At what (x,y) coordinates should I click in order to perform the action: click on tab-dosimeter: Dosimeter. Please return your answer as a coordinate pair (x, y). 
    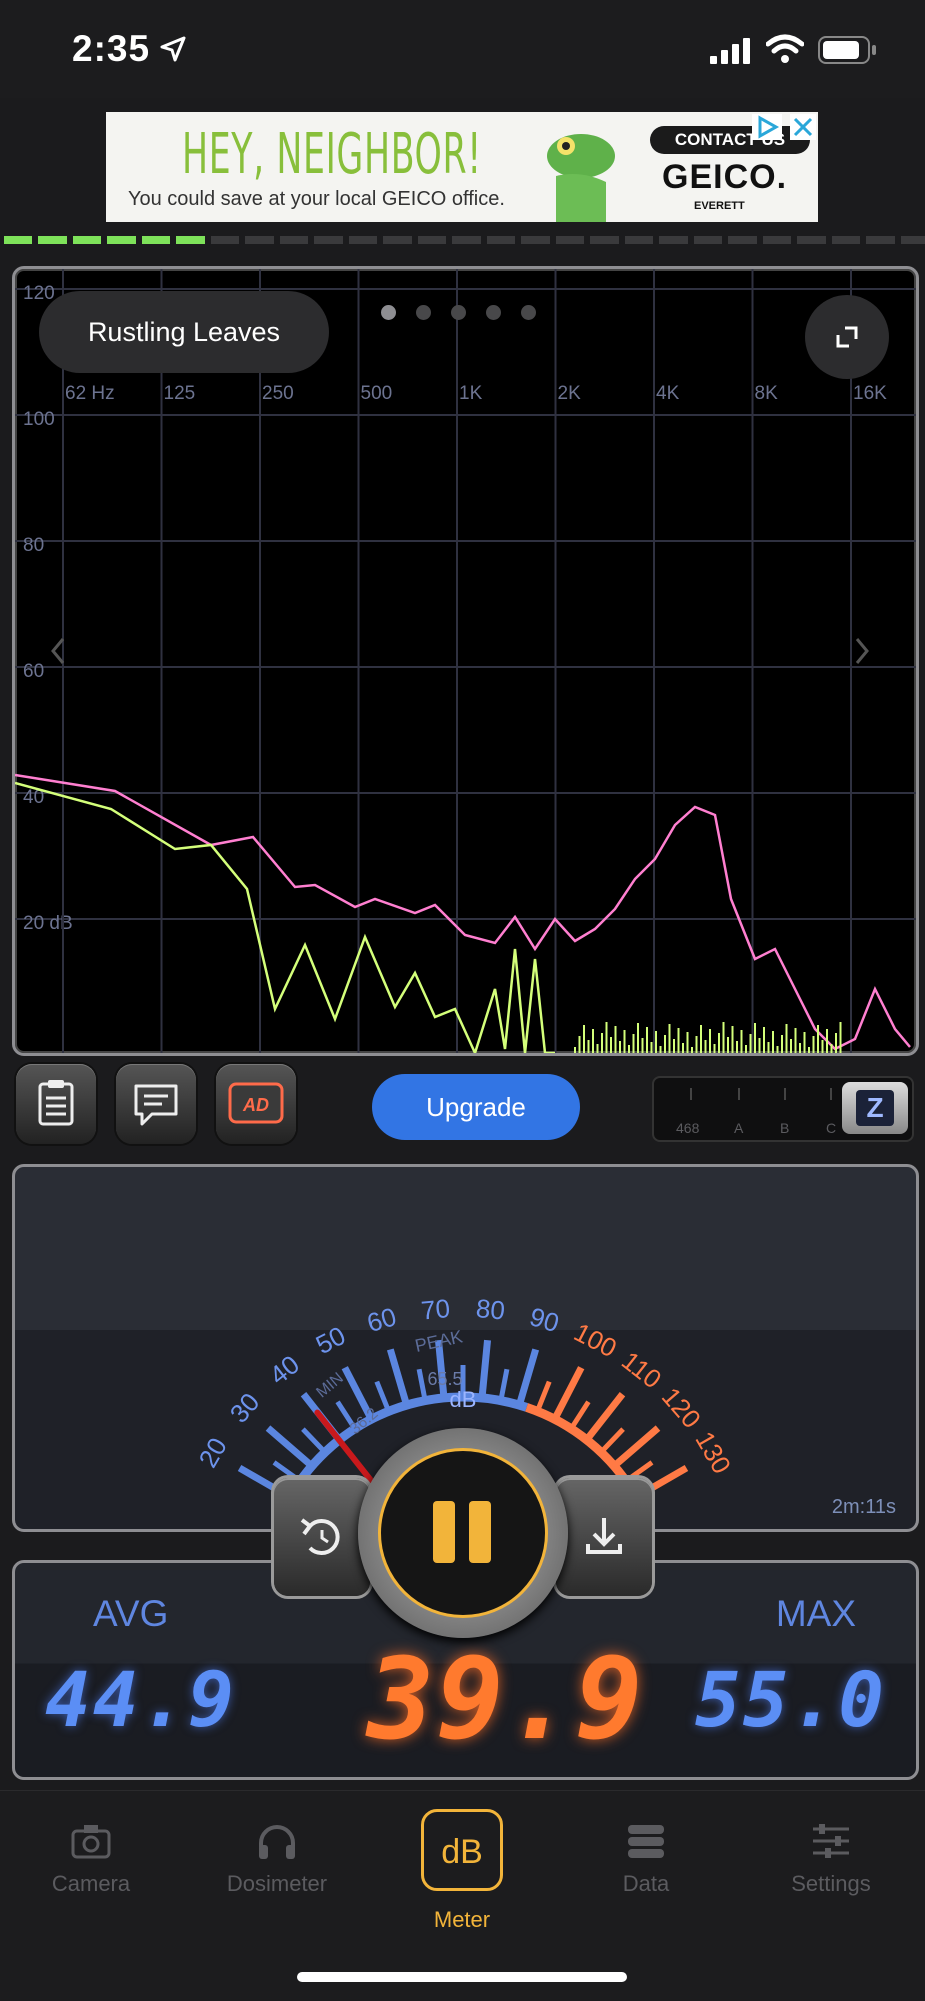
    Looking at the image, I should click on (277, 1859).